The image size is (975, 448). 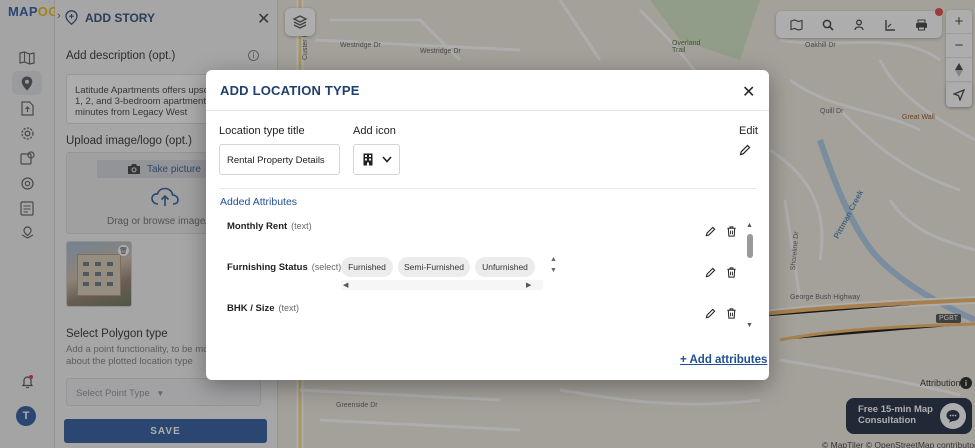 I want to click on scroll-up-arrow-icon: ▲, so click(x=749, y=225).